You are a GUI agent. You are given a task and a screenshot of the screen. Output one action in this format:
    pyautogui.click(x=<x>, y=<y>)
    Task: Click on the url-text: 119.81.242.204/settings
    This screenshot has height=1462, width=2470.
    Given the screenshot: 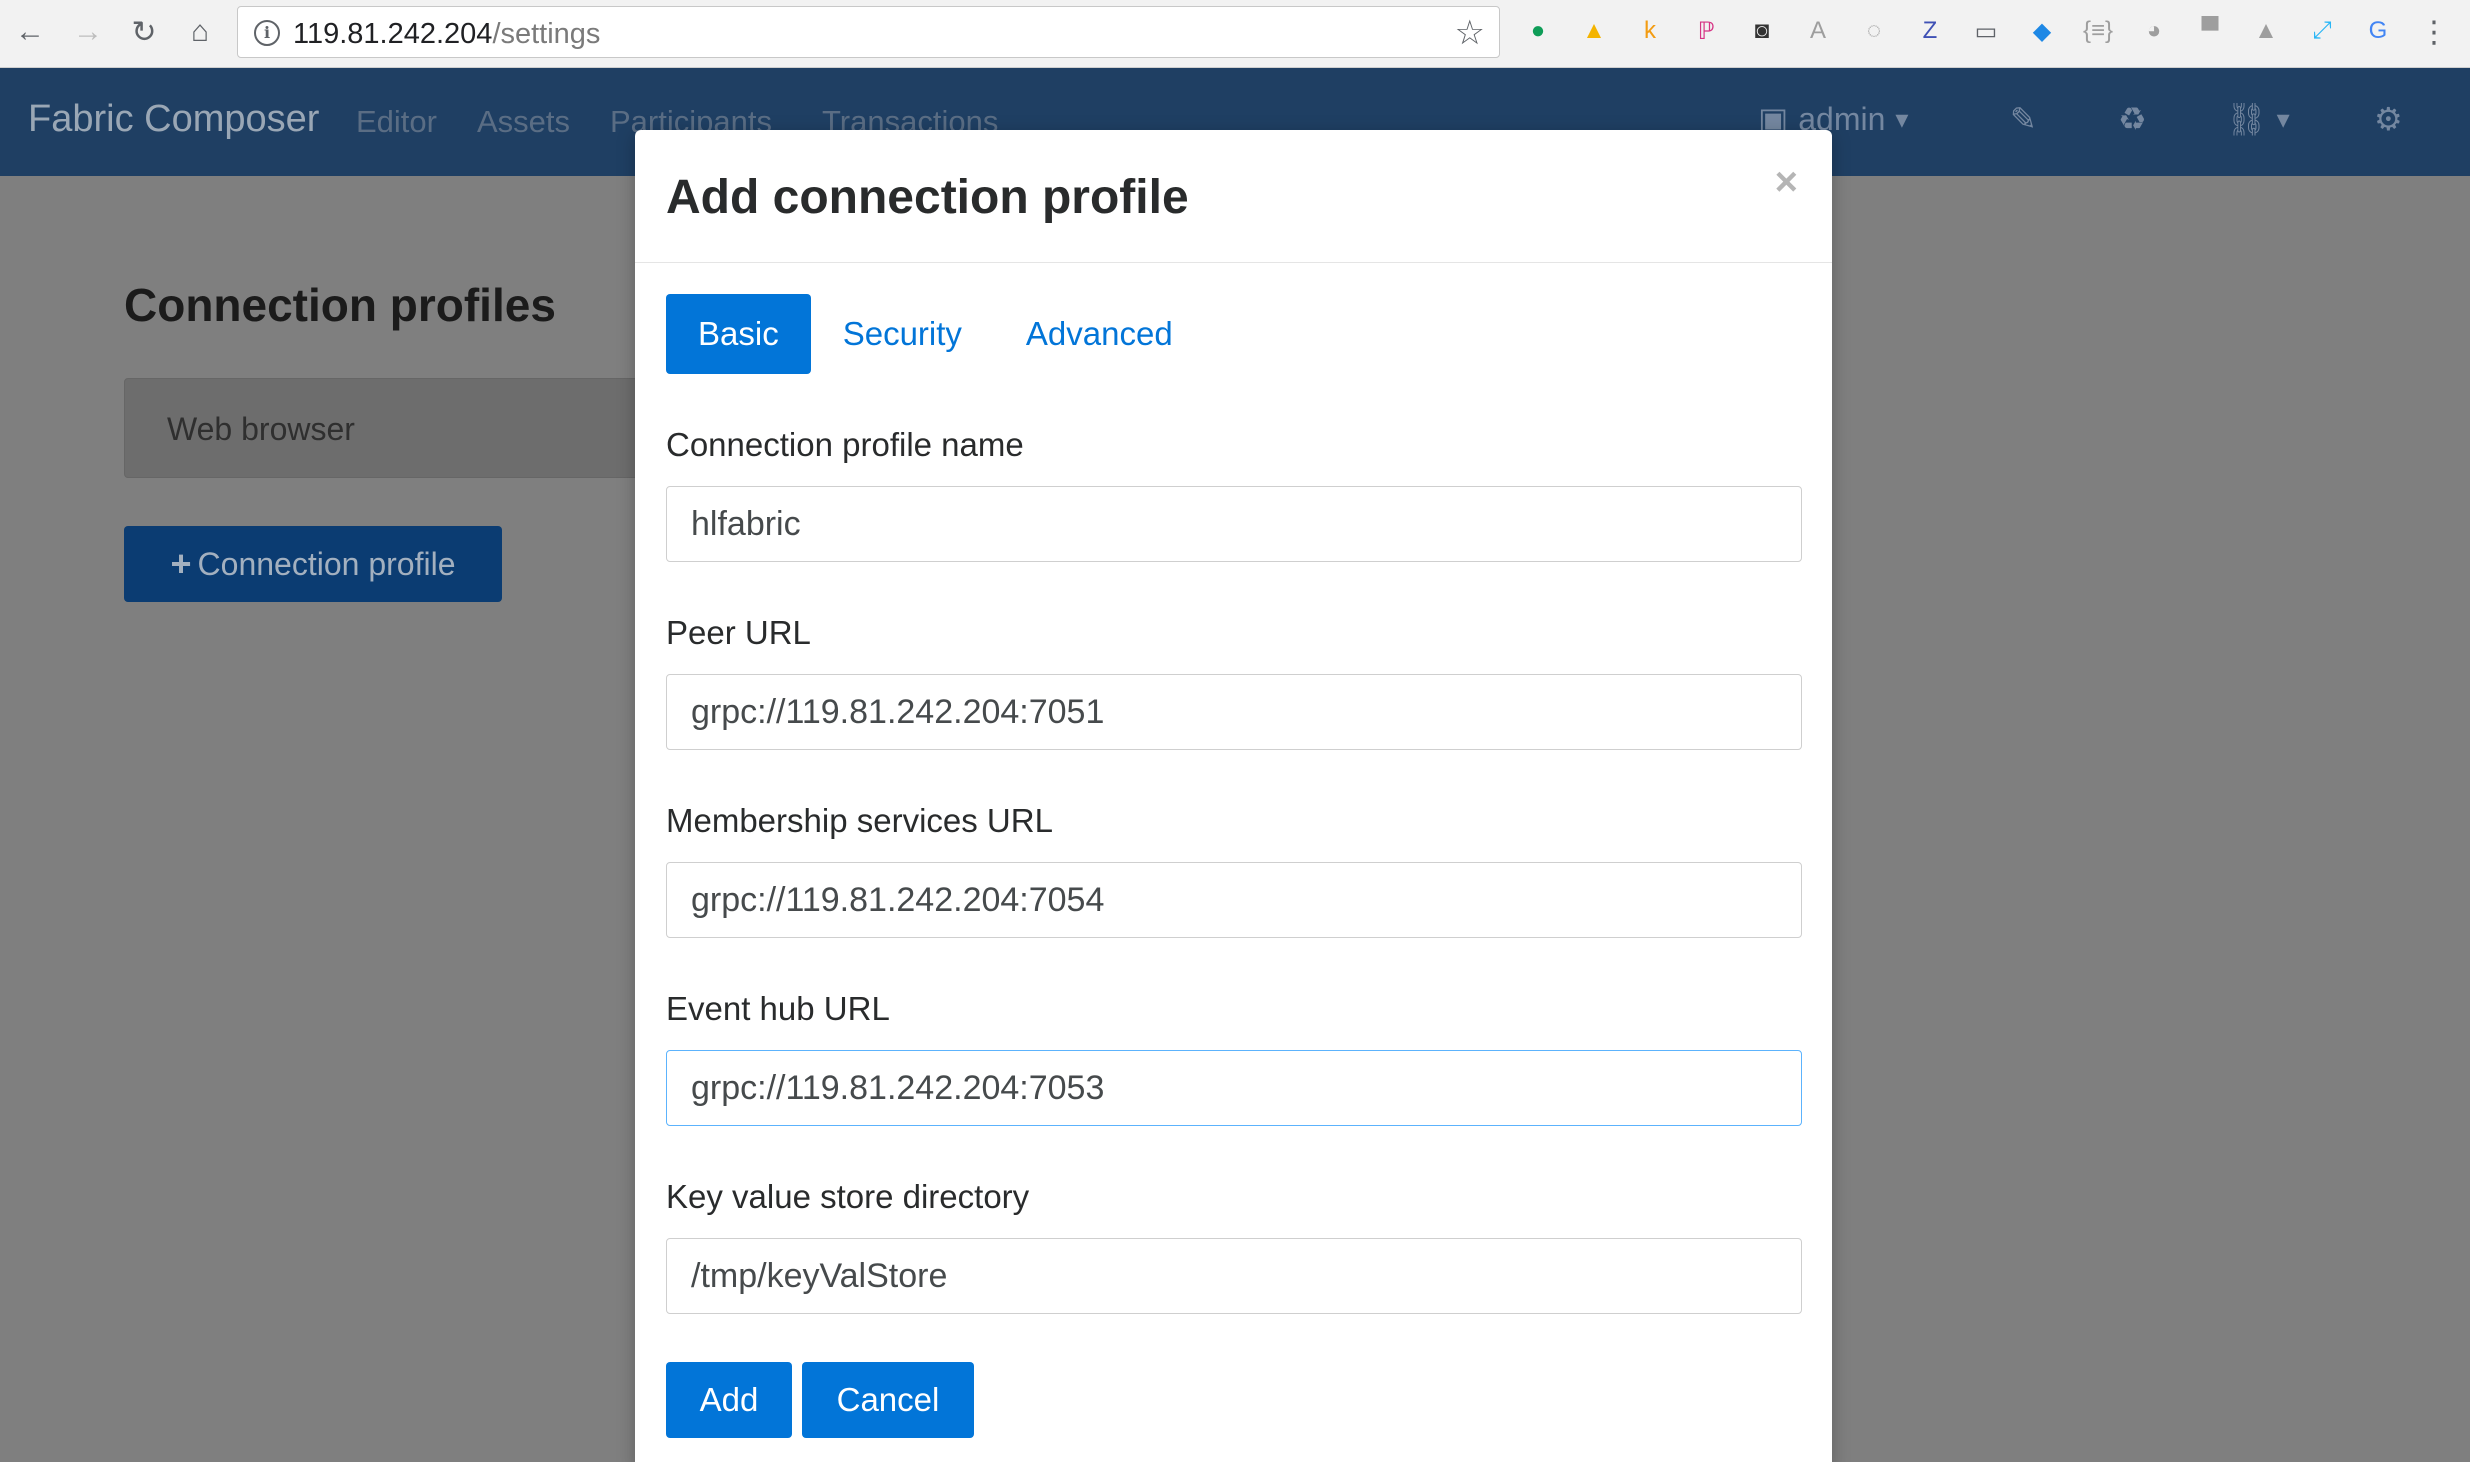 What is the action you would take?
    pyautogui.click(x=446, y=34)
    